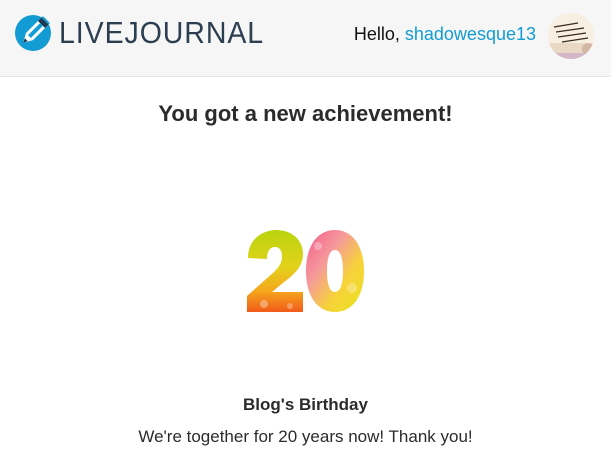  What do you see at coordinates (305, 113) in the screenshot?
I see `page-title: You got a new achievement!` at bounding box center [305, 113].